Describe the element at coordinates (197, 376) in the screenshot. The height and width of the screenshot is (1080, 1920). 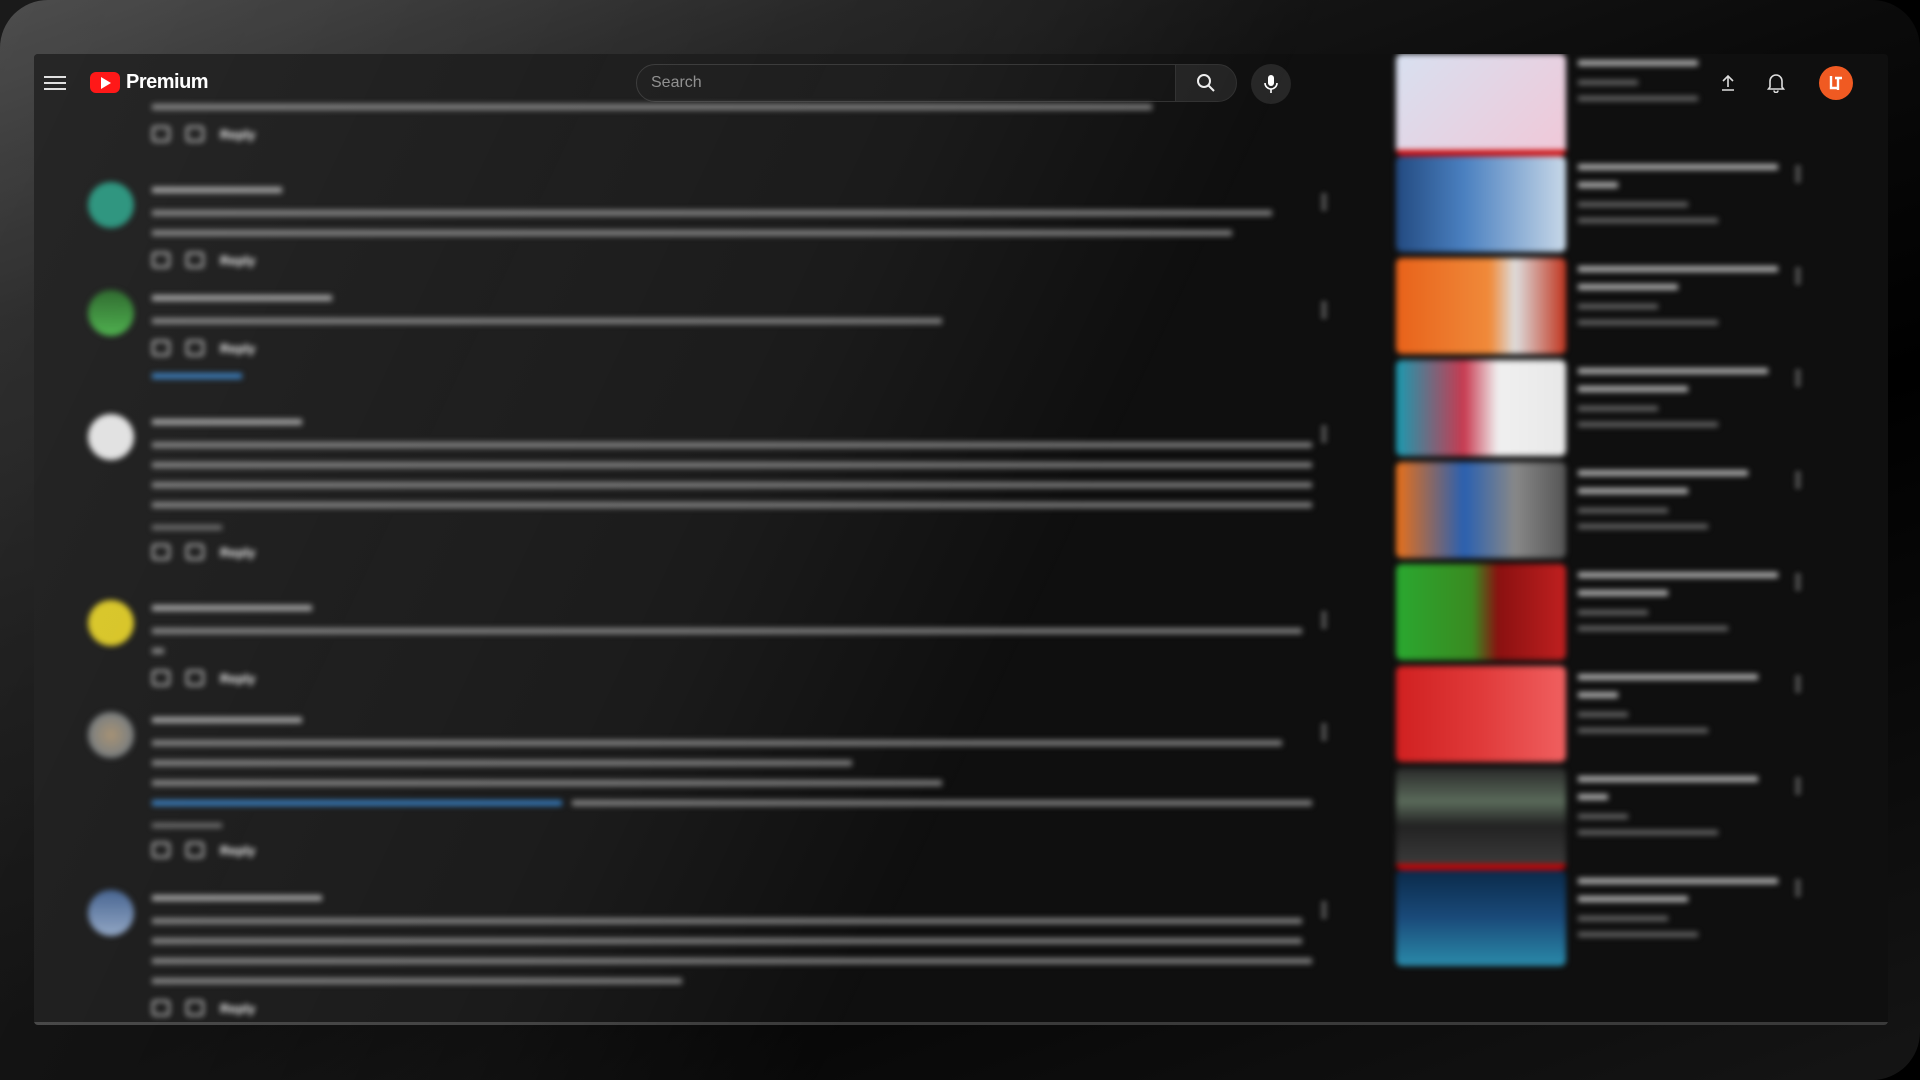
I see `view-replies-link` at that location.